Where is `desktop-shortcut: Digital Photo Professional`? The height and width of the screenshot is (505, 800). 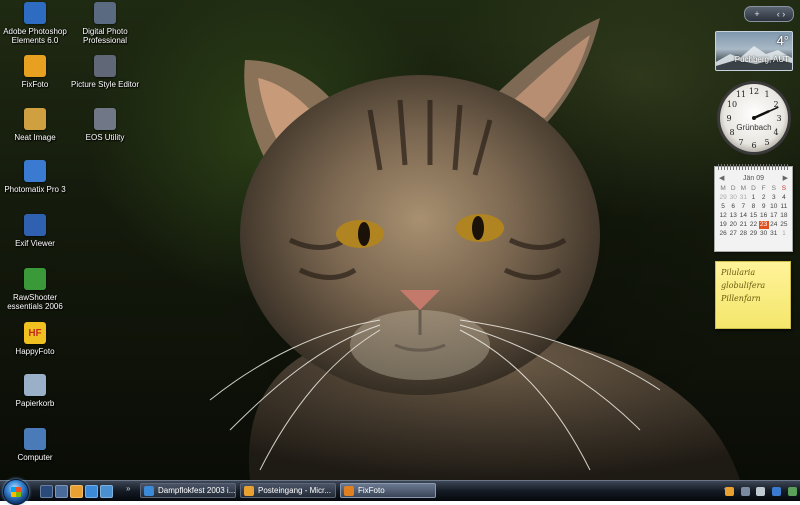
desktop-shortcut: Digital Photo Professional is located at coordinates (105, 23).